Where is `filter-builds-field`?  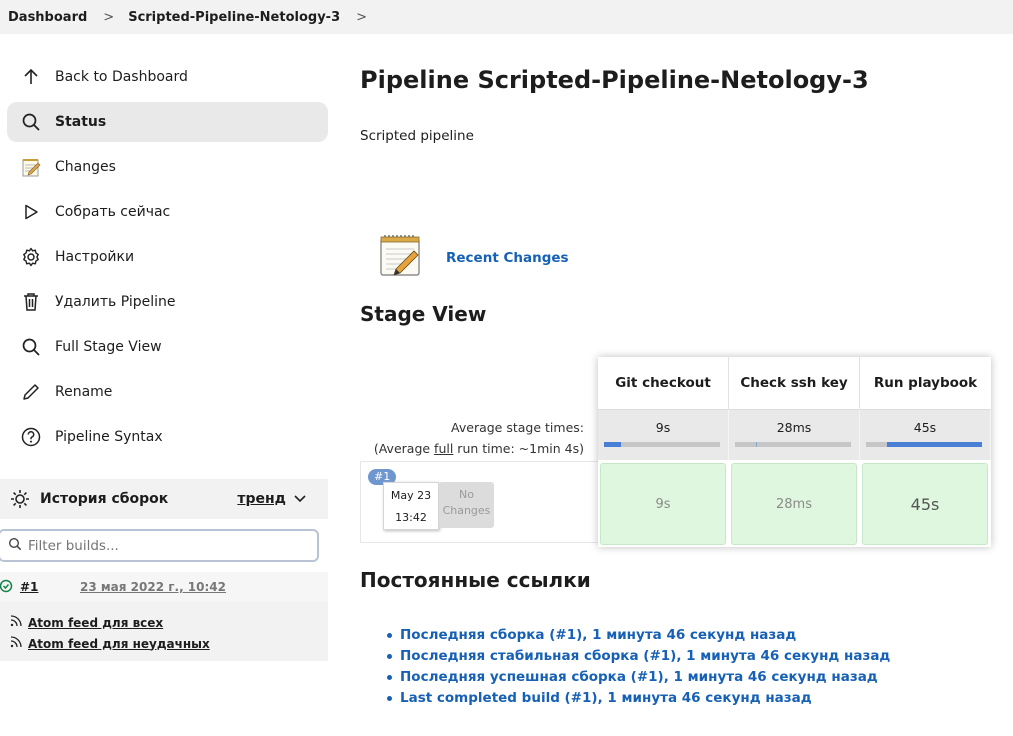
filter-builds-field is located at coordinates (159, 545).